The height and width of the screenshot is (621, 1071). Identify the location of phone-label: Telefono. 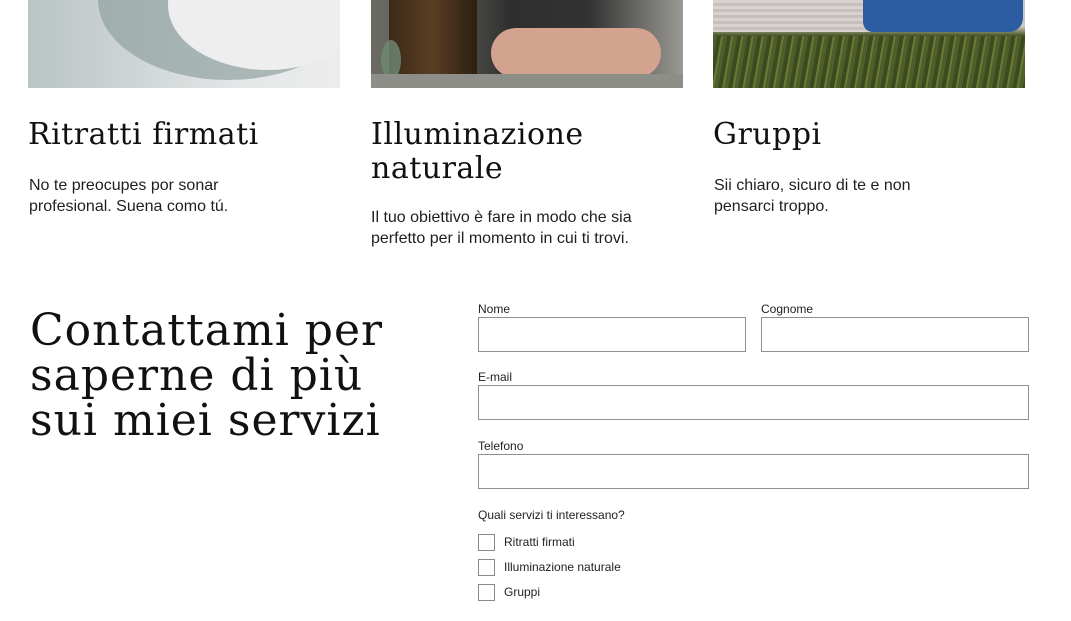
(501, 446).